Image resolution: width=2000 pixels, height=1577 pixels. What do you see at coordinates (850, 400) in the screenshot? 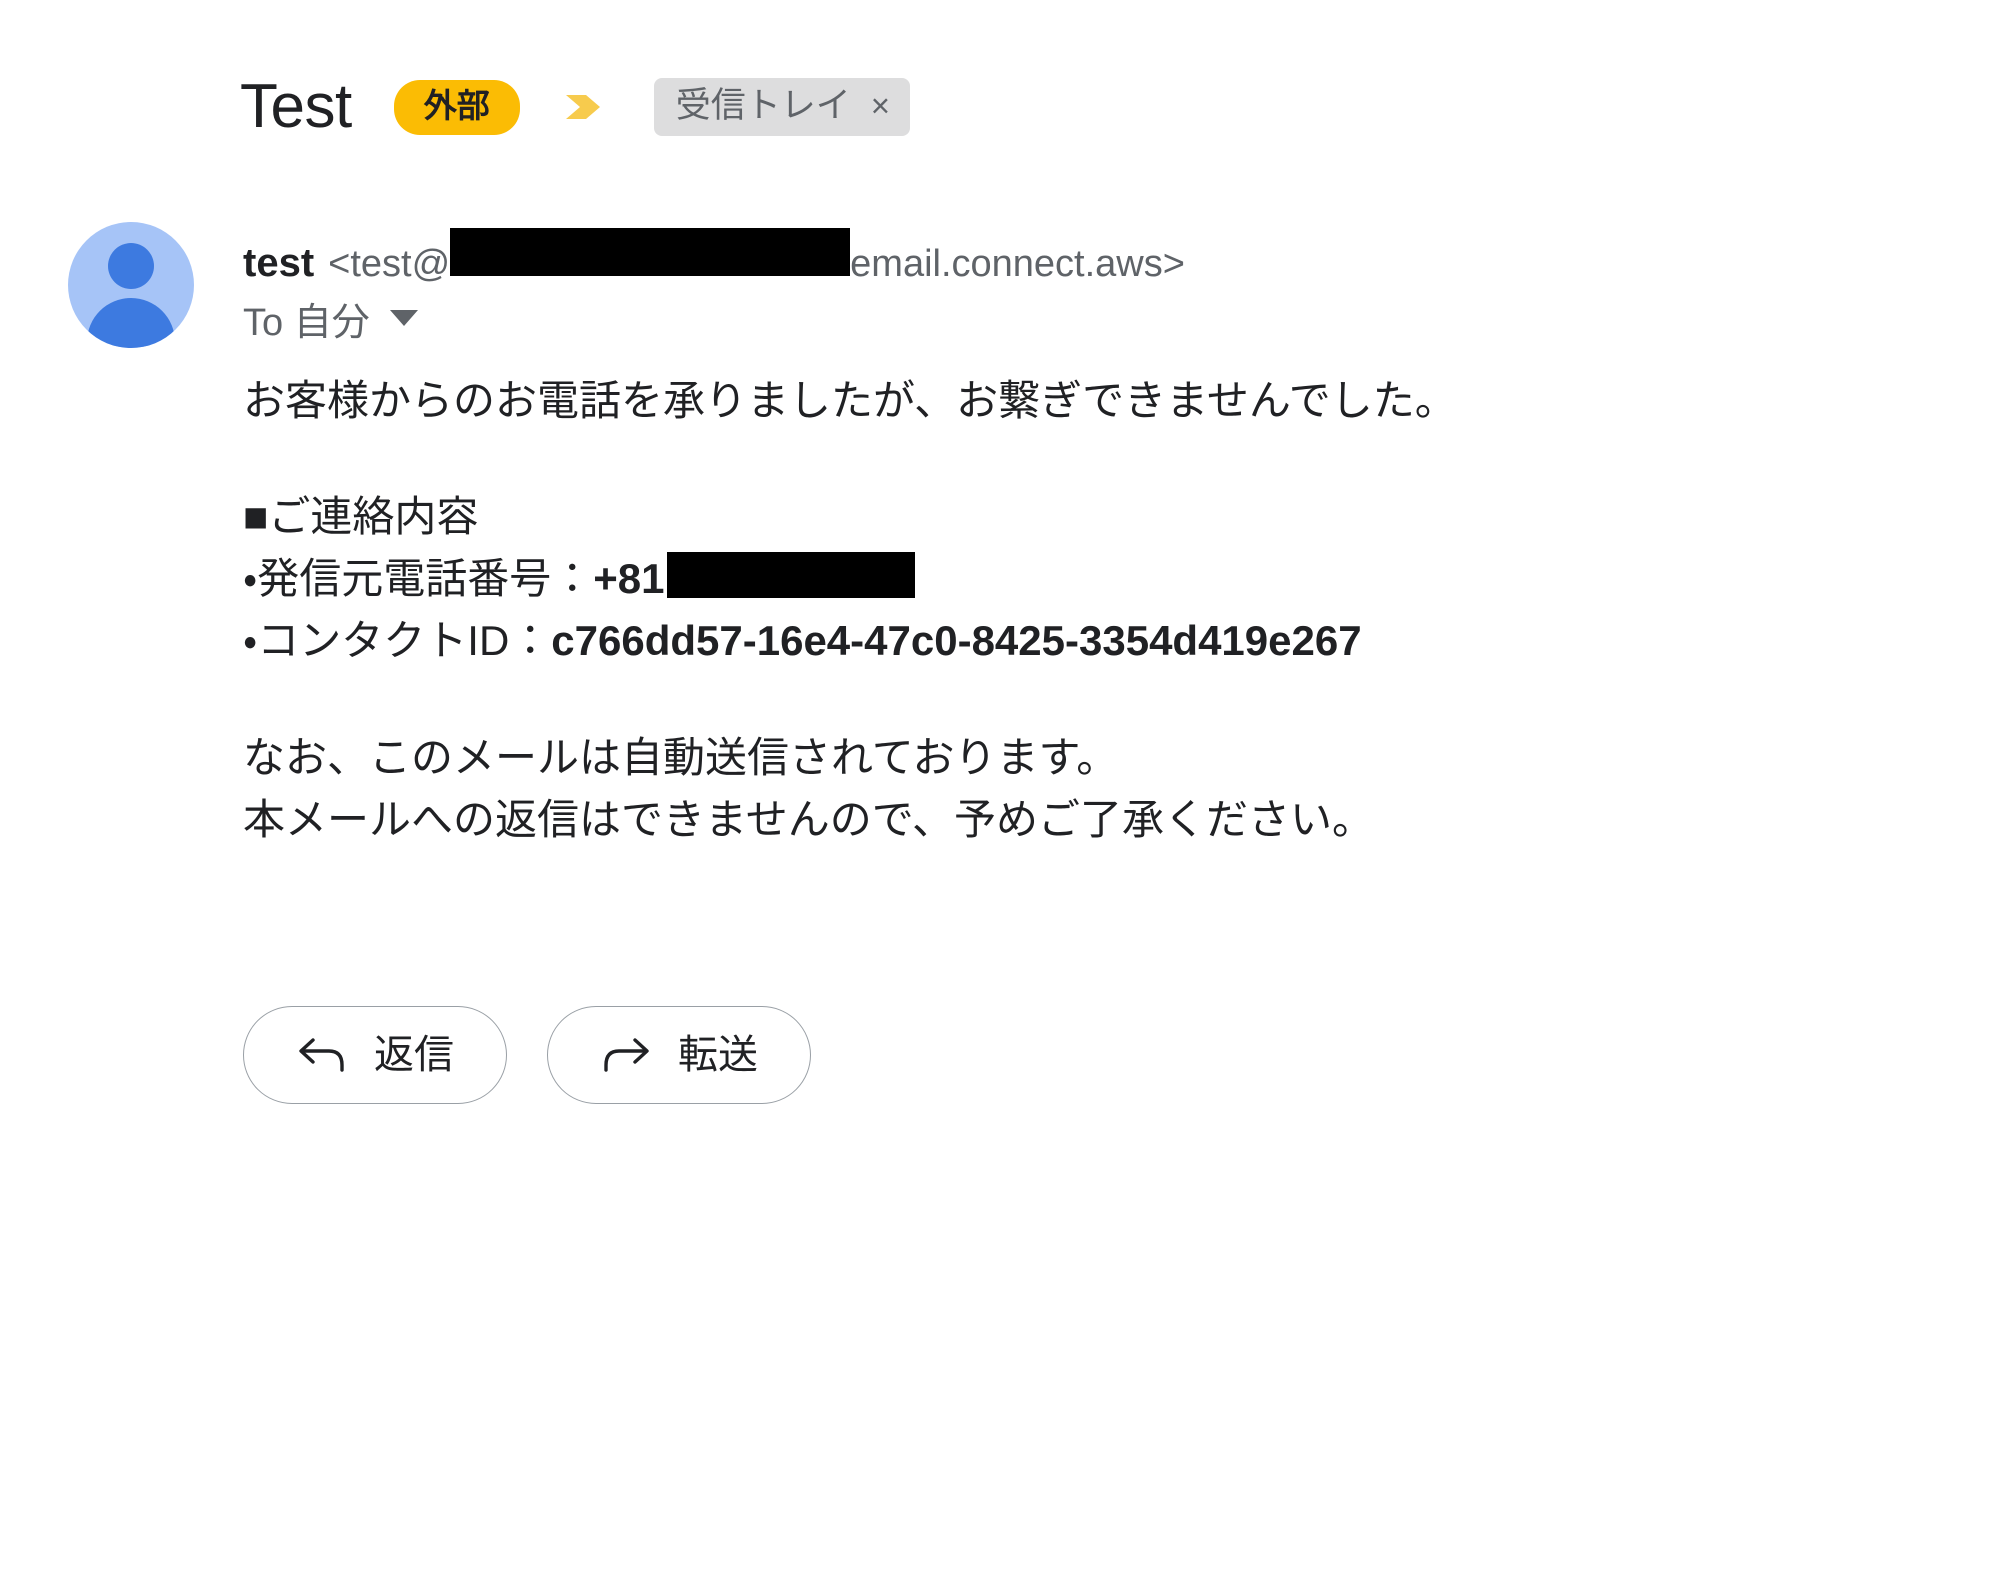
I see `body-line-greeting: お客様からのお電話を承りましたが、お繋ぎできませんでした。` at bounding box center [850, 400].